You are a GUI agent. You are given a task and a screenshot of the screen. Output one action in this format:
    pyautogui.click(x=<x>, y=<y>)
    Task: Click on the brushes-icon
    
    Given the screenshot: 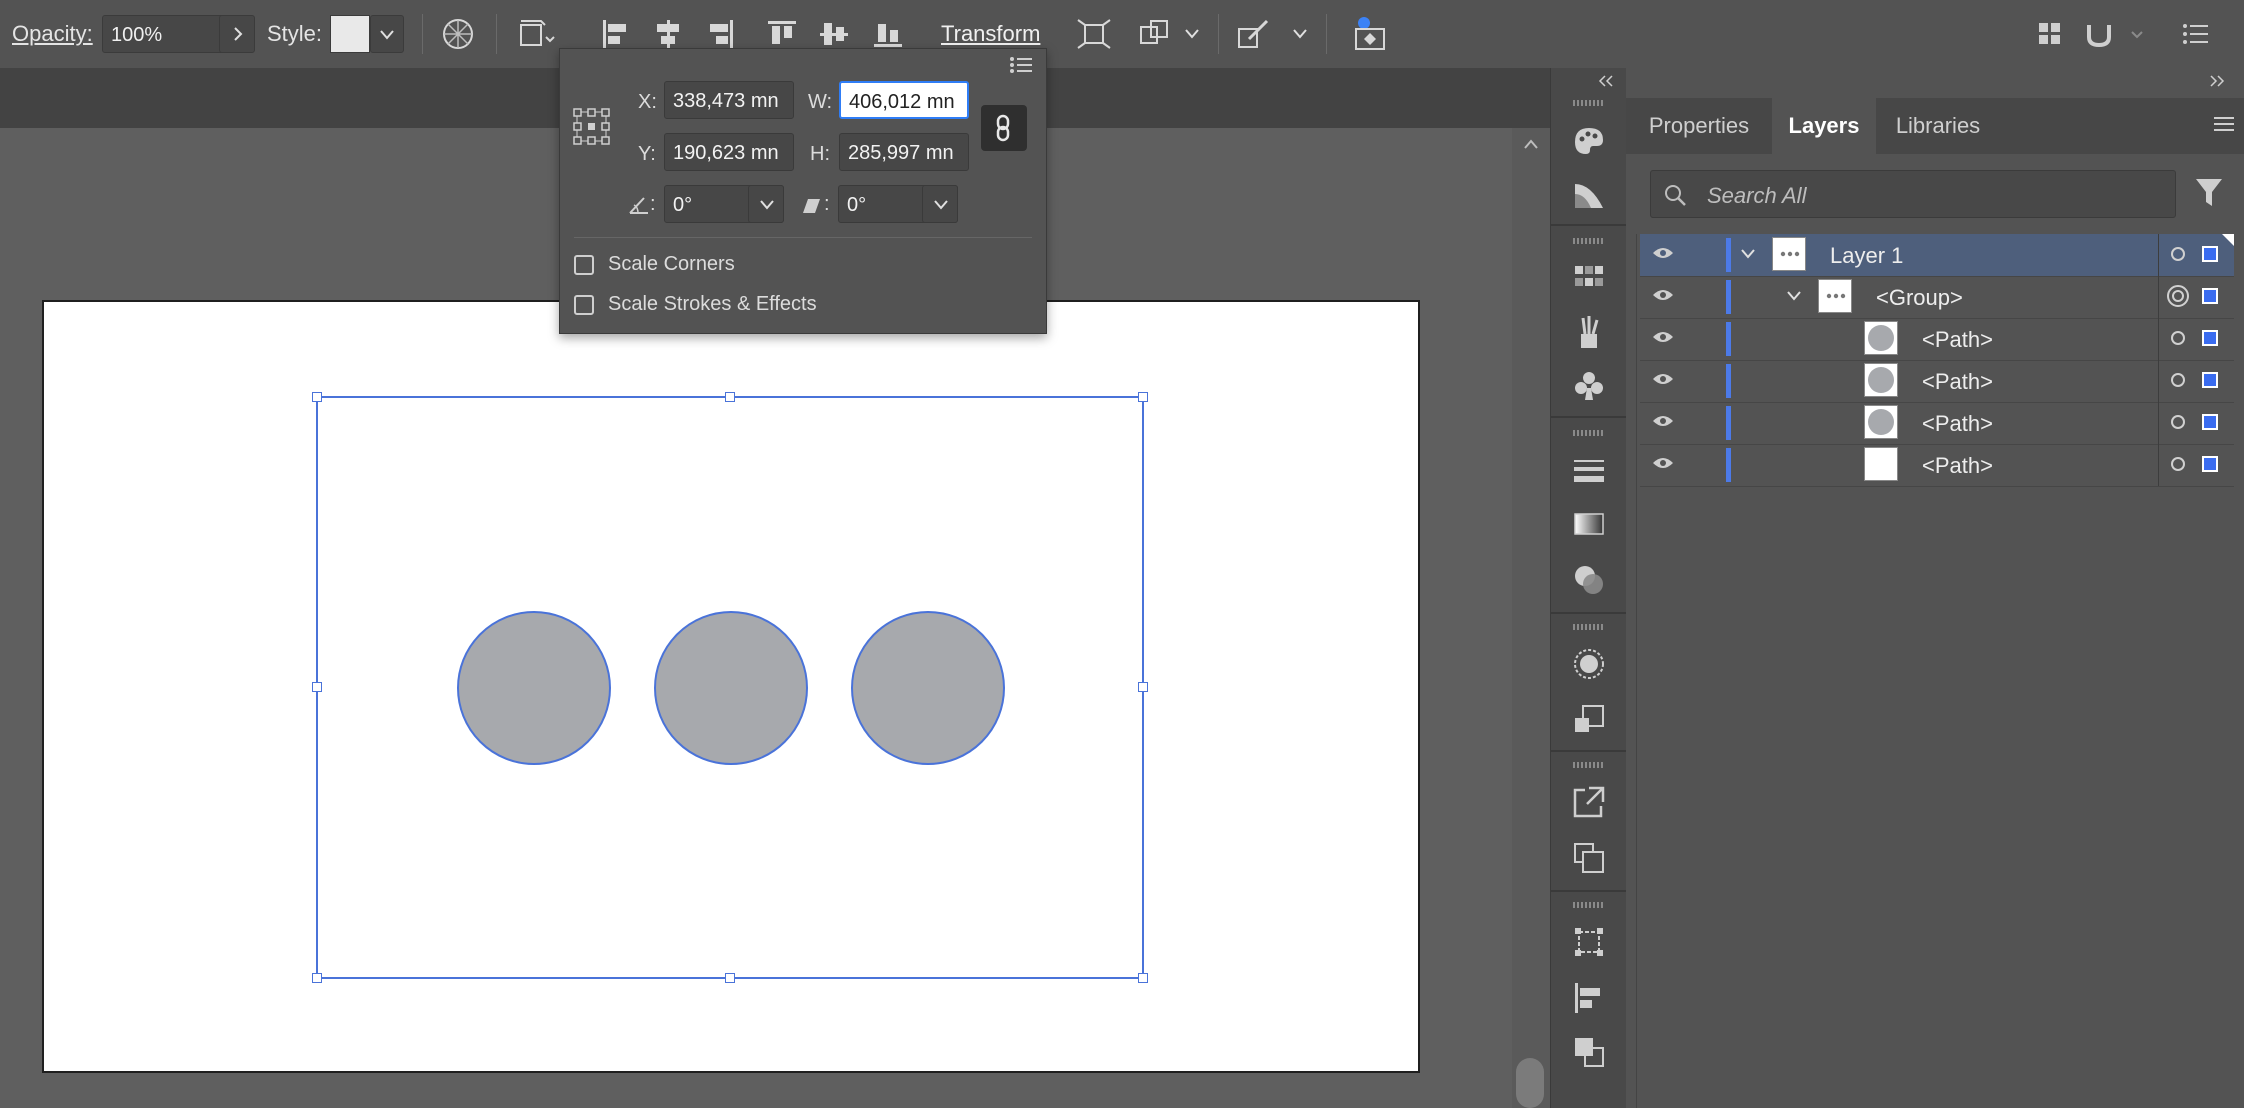 What is the action you would take?
    pyautogui.click(x=1589, y=332)
    